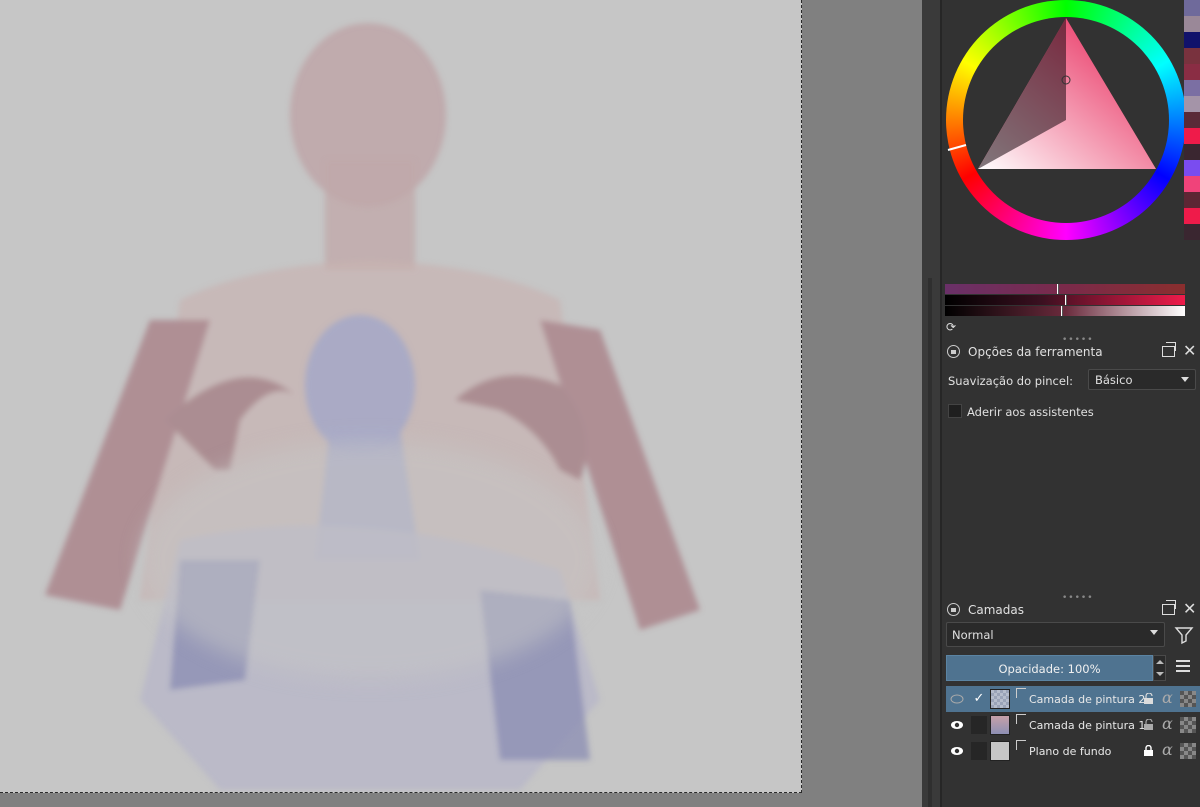 This screenshot has width=1200, height=807. What do you see at coordinates (1160, 662) in the screenshot?
I see `chevron-up-icon` at bounding box center [1160, 662].